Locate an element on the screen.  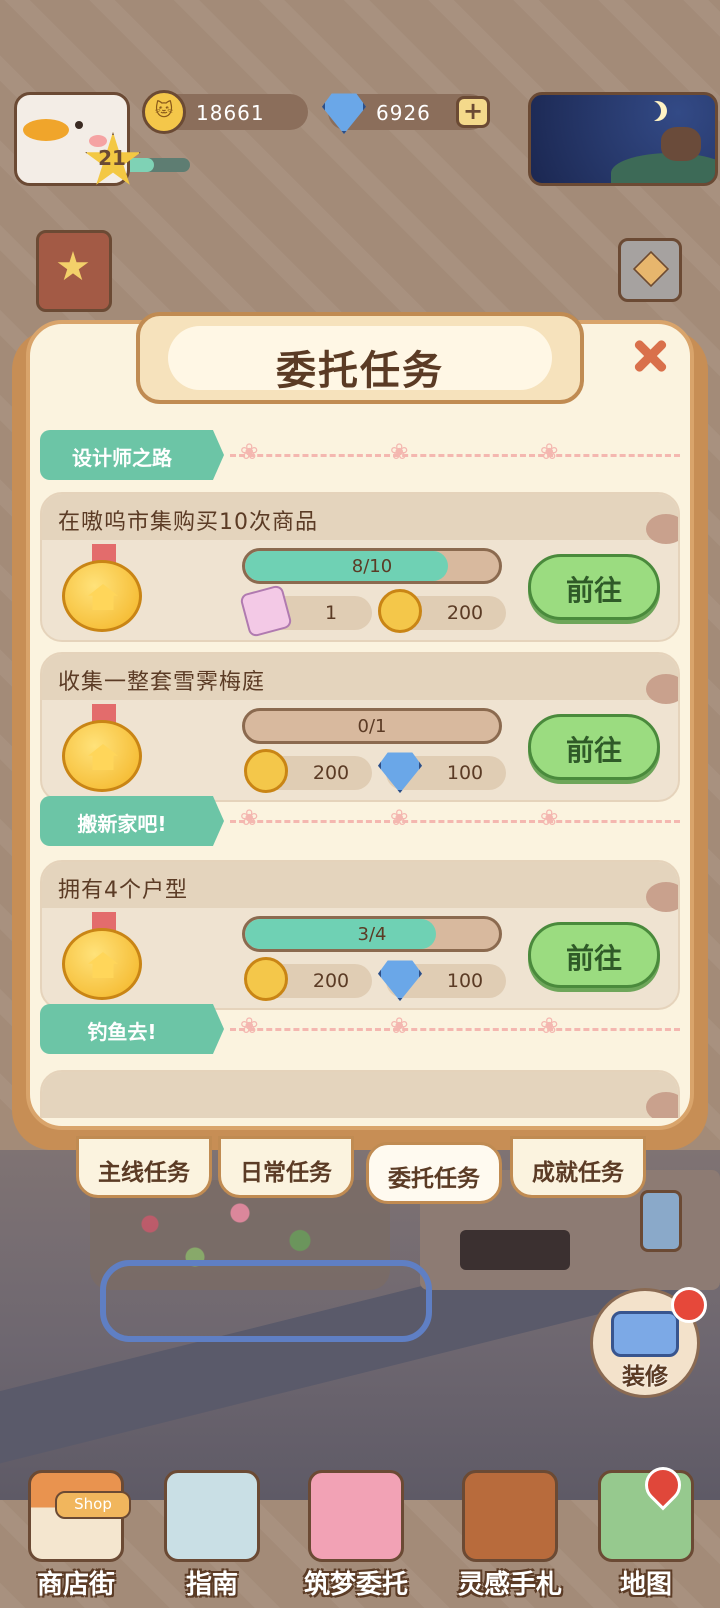
shop-sign: Shop is located at coordinates (93, 1505).